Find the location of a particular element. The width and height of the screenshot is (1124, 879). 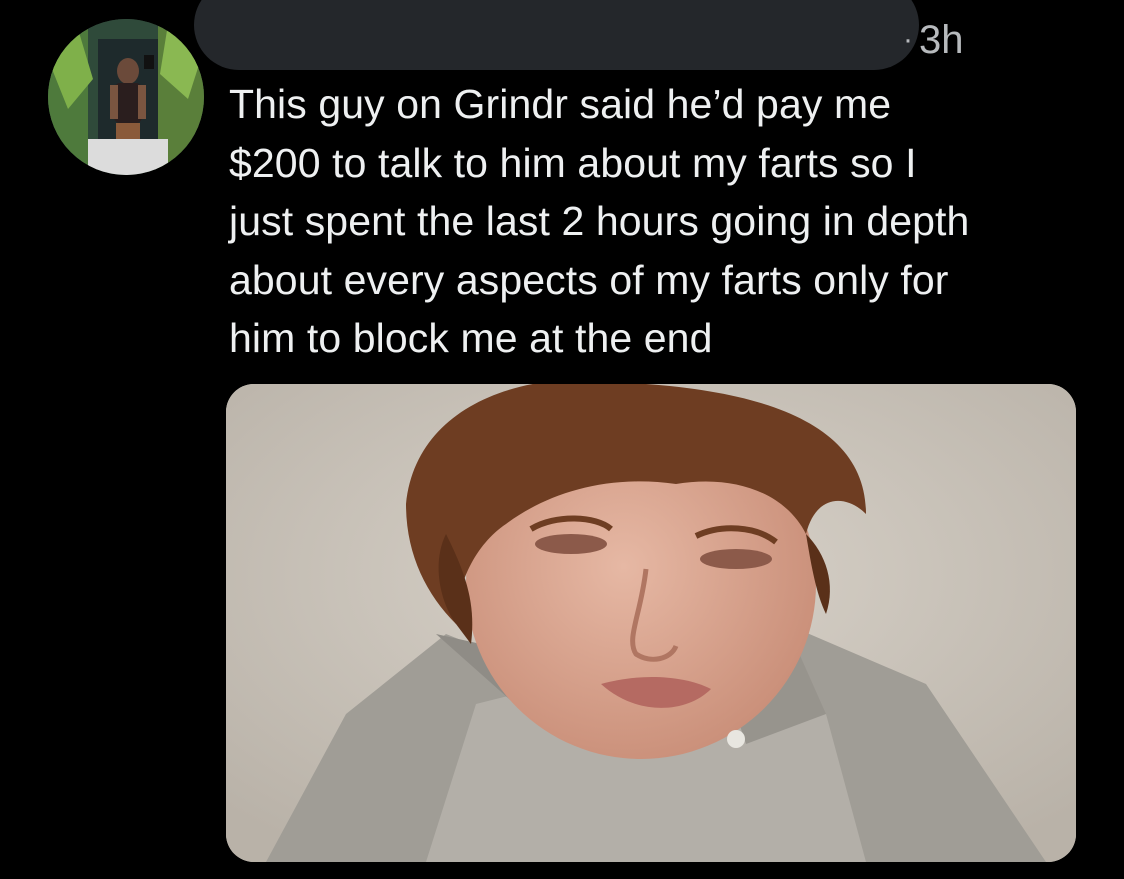

avatar-photo-icon is located at coordinates (126, 97).